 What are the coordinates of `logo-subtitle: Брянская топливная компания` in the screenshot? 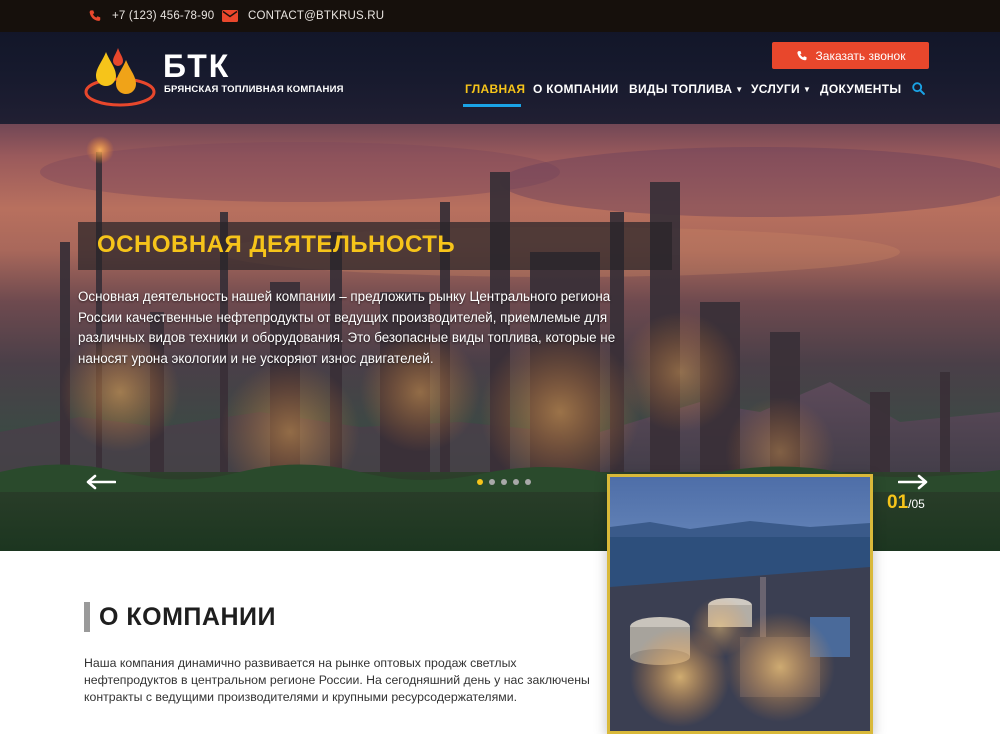 It's located at (254, 89).